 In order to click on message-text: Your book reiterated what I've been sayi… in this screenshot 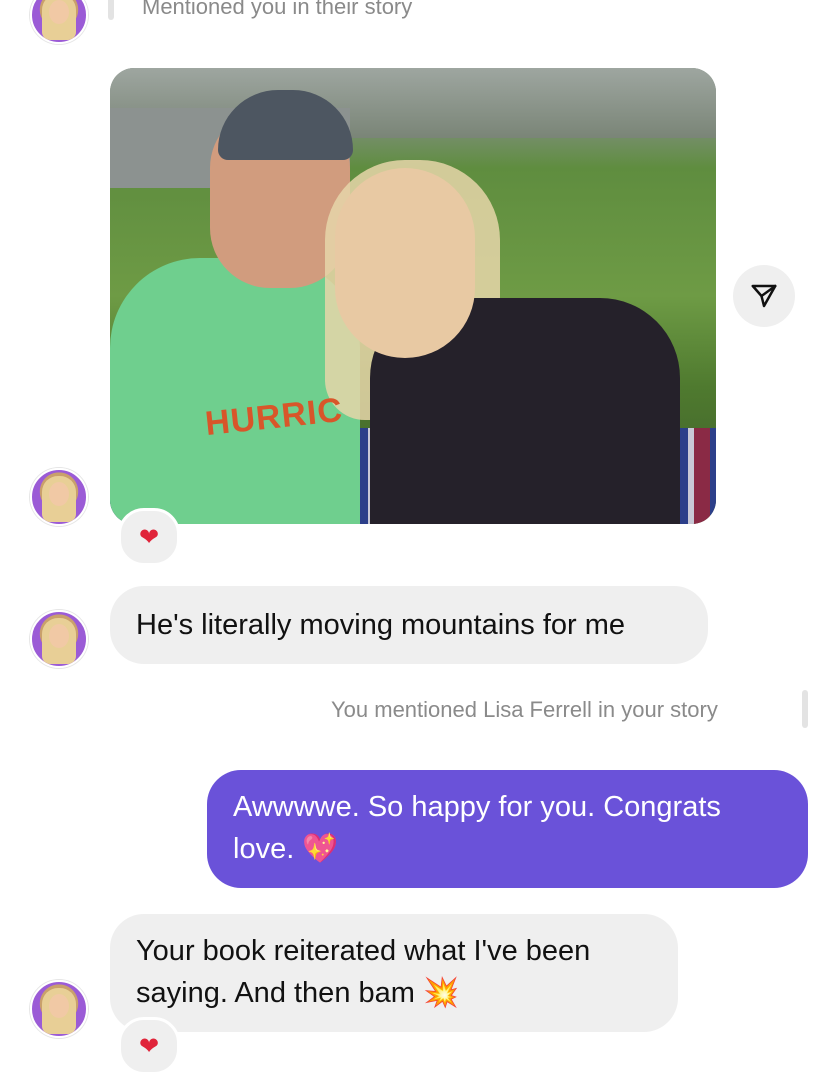, I will do `click(363, 972)`.